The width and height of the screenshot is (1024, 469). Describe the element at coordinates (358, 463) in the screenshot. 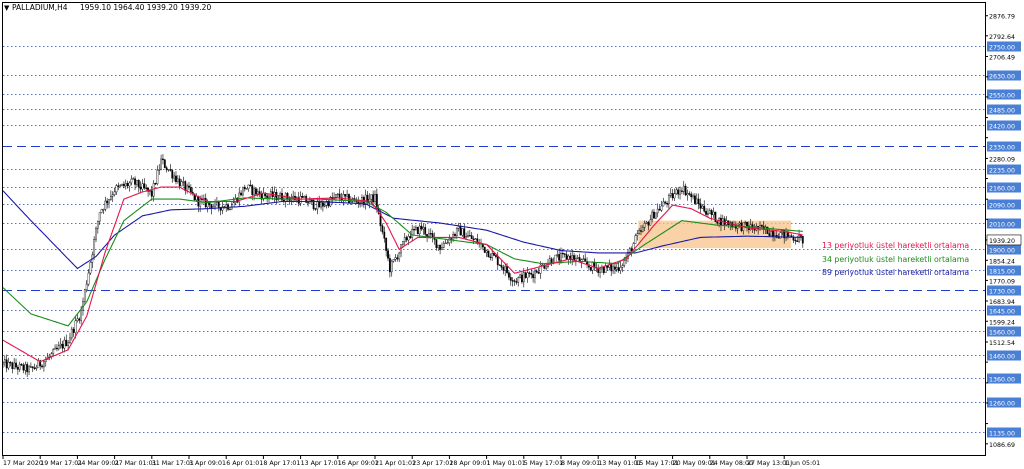

I see `time-tick-label: 16 Apr 09:01` at that location.